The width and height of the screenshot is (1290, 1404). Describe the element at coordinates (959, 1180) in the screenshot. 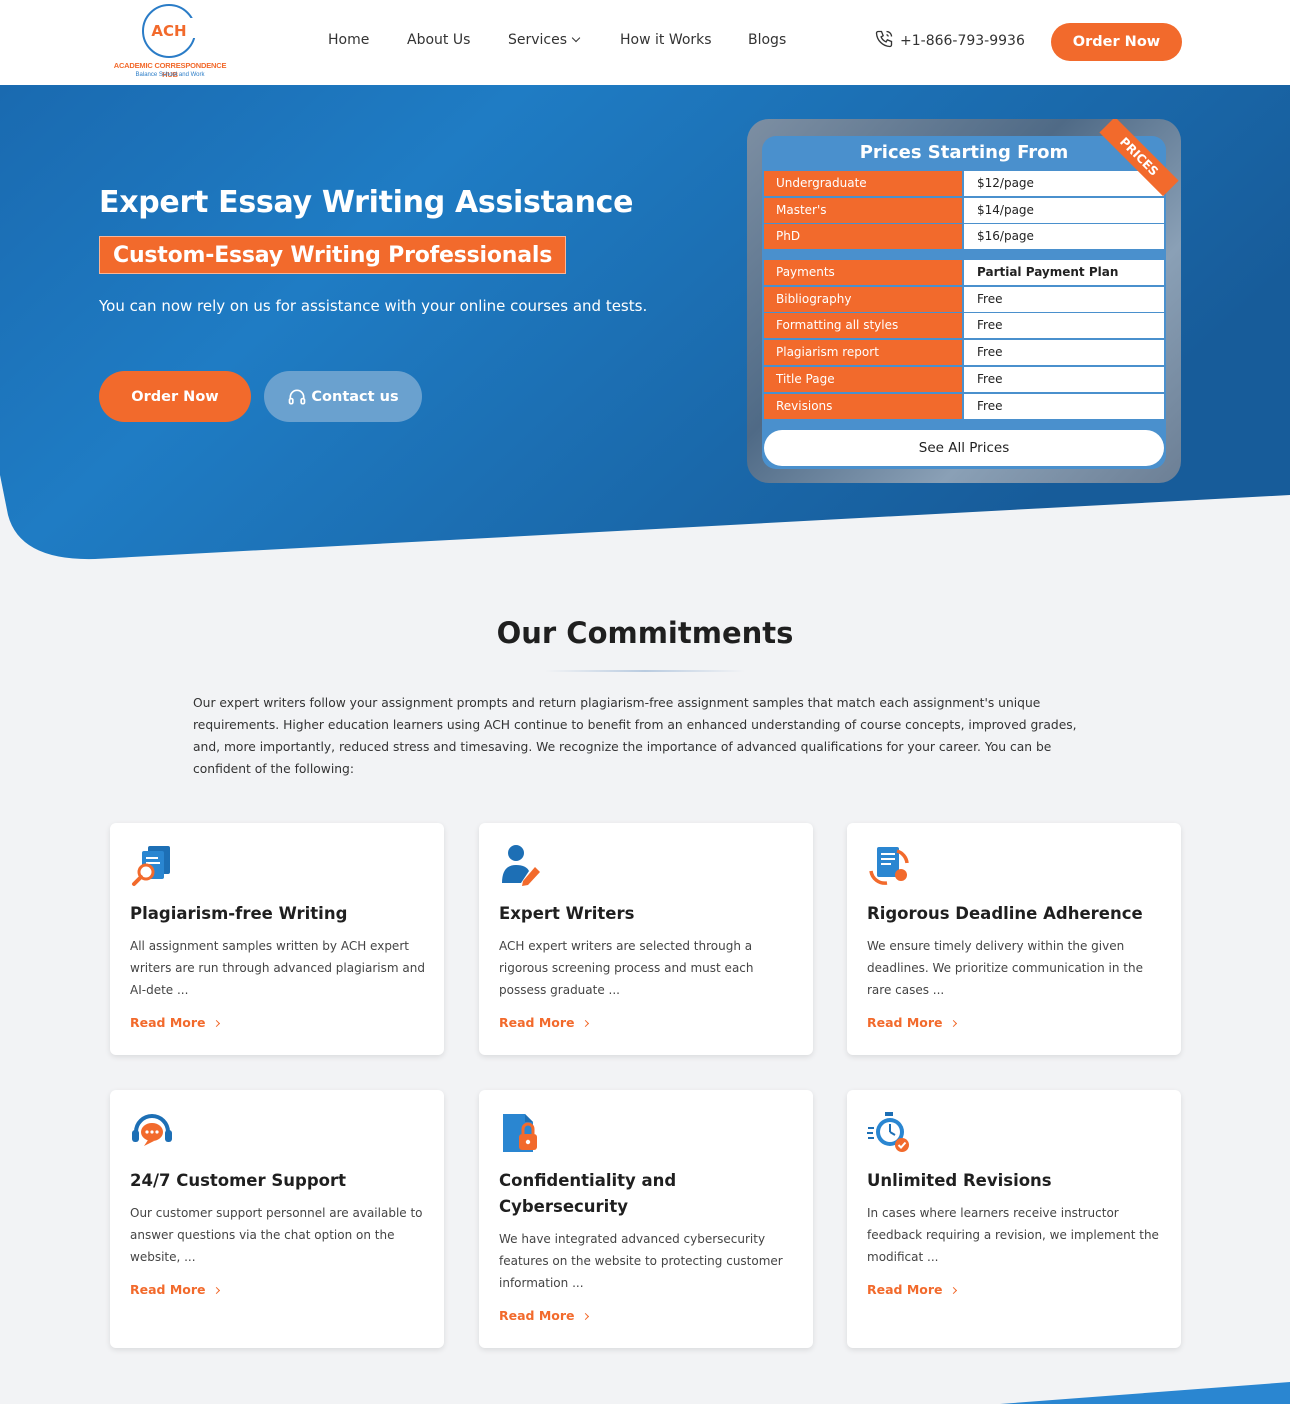

I see `card-title: Unlimited Revisions` at that location.